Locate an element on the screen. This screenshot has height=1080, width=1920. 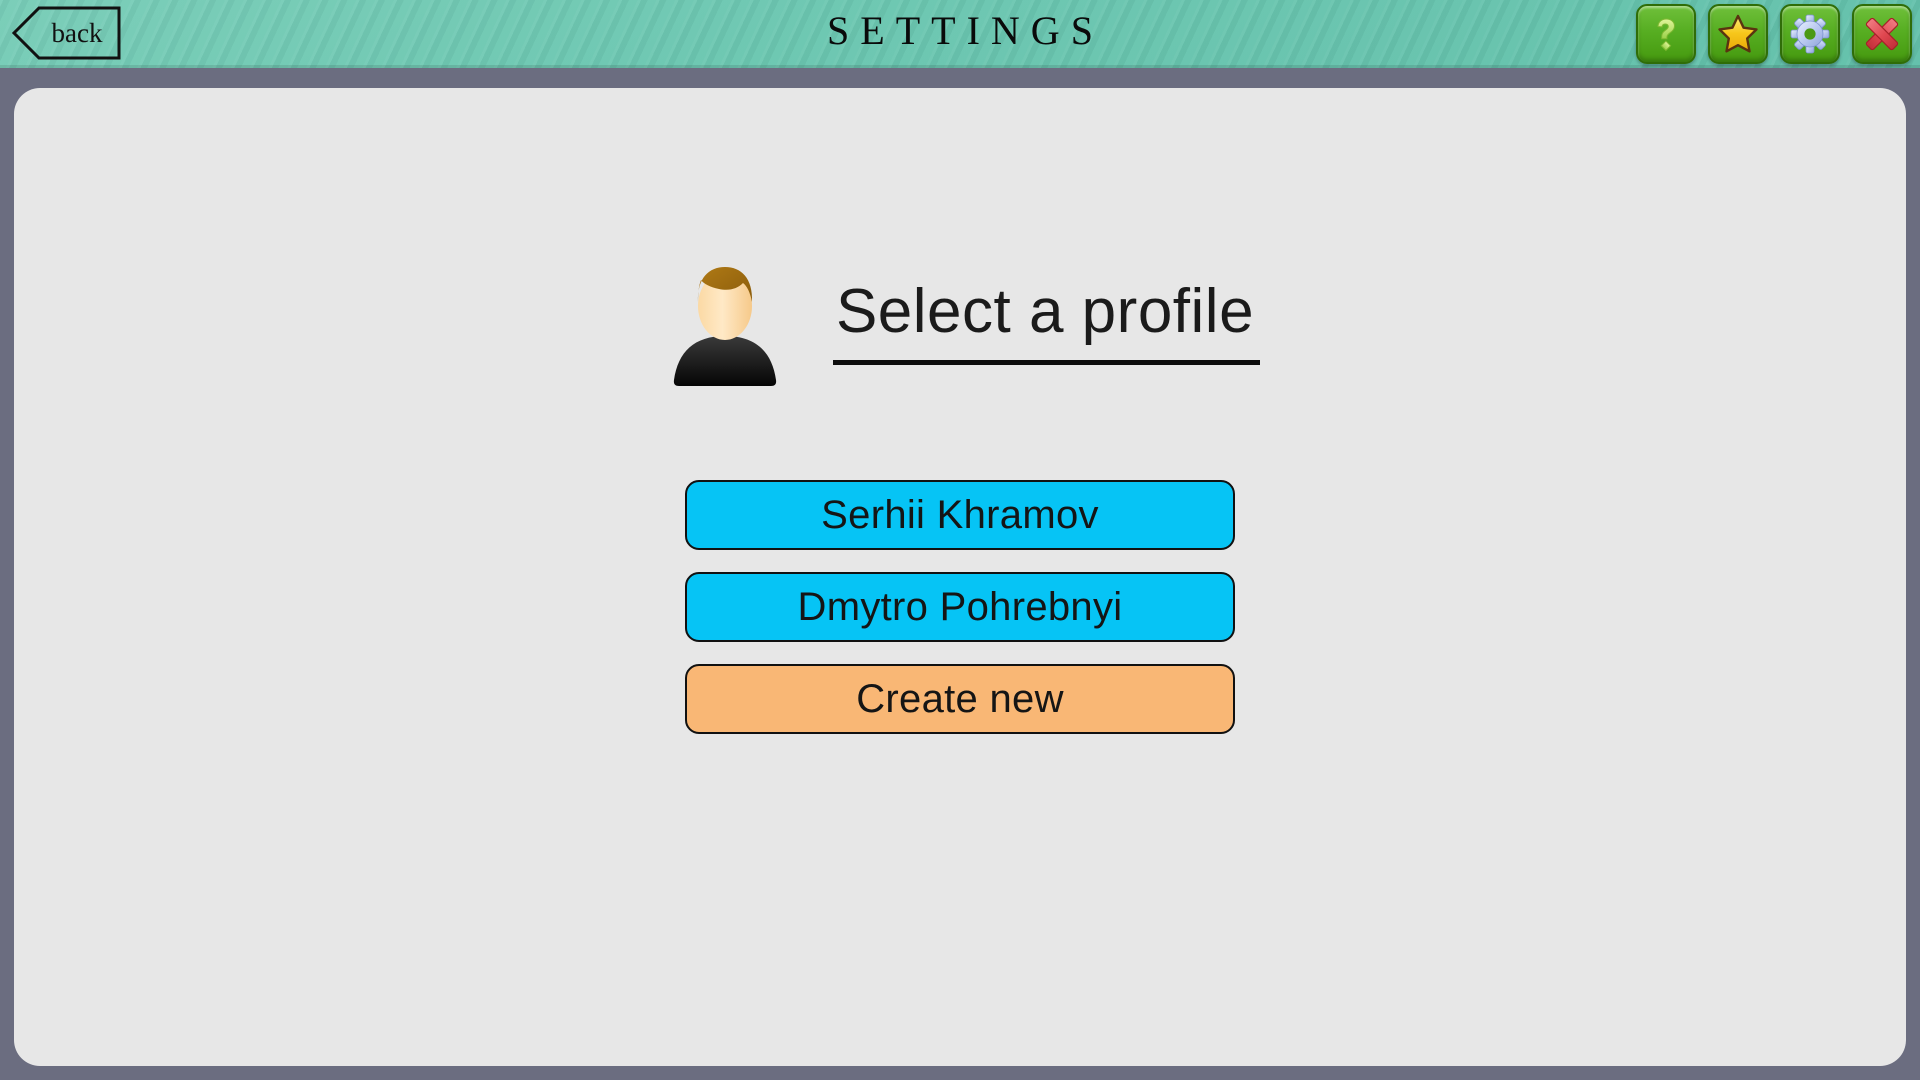
profile-header: Select a profile is located at coordinates (960, 322).